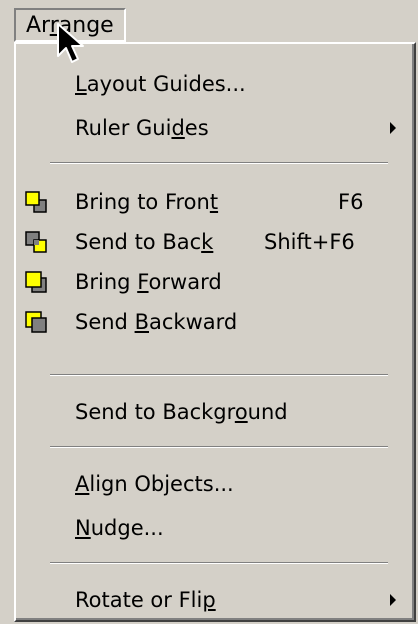  Describe the element at coordinates (36, 282) in the screenshot. I see `bring-forward-icon` at that location.